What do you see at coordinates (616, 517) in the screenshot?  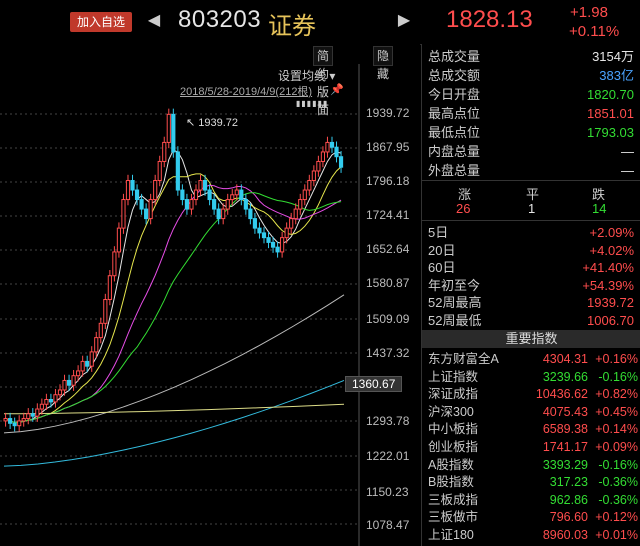 I see `index-change: +0.12%` at bounding box center [616, 517].